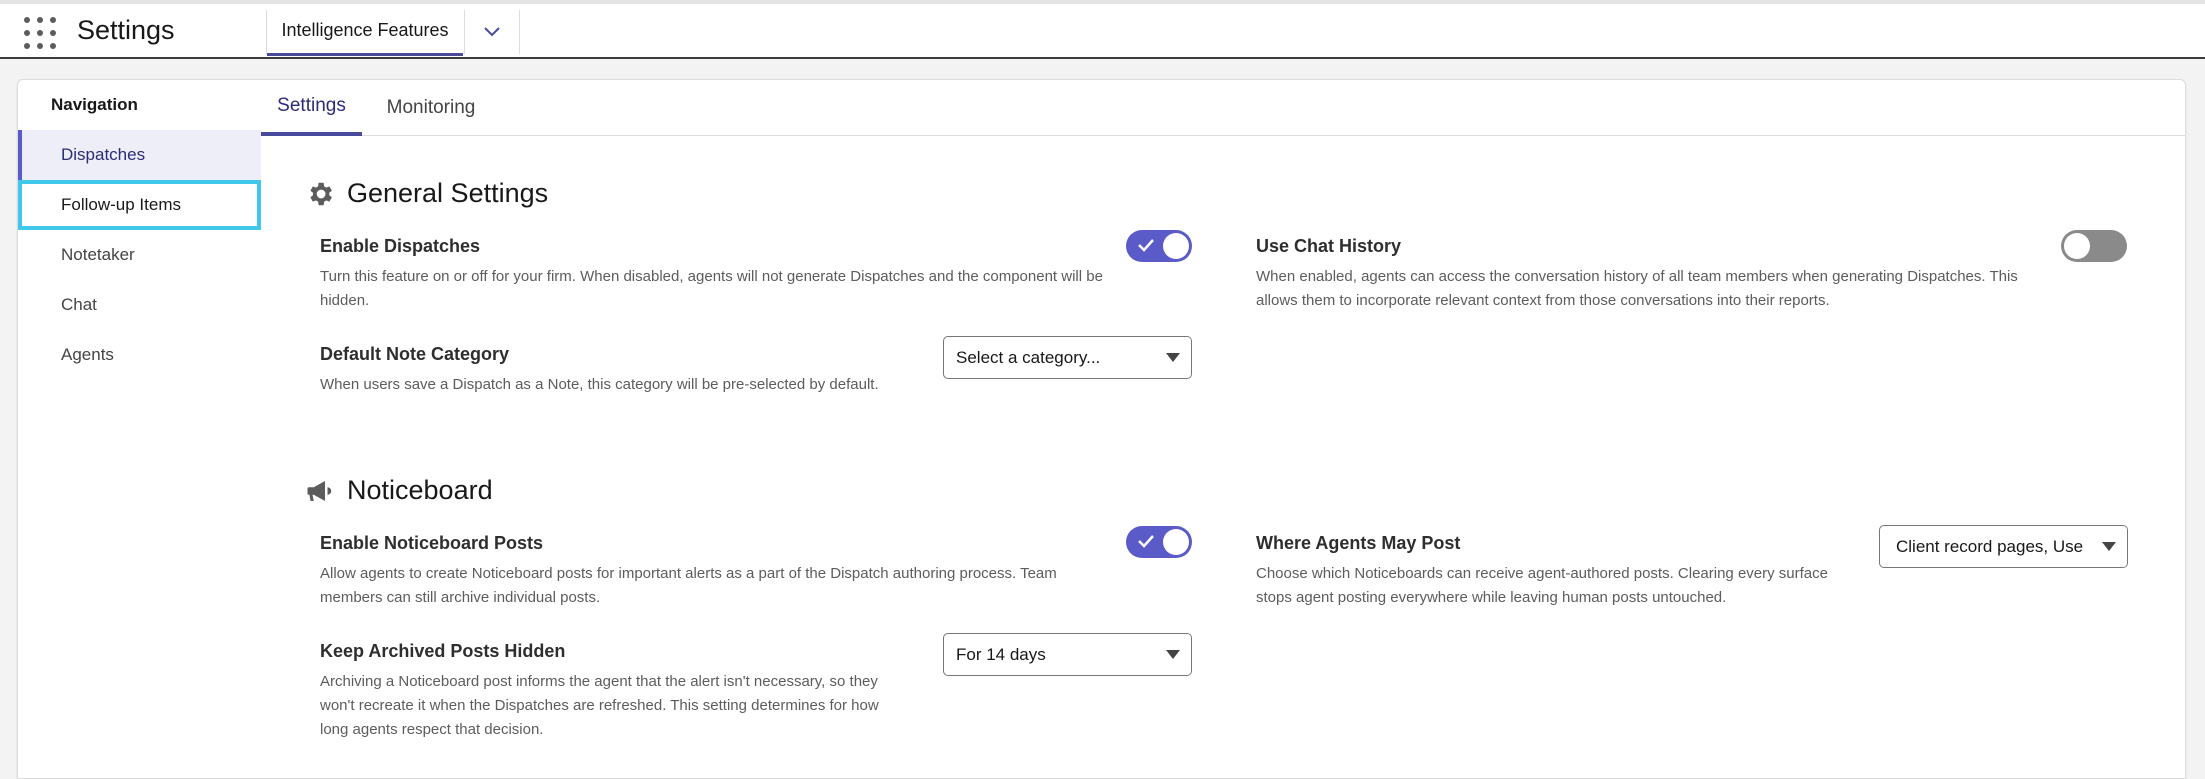 The image size is (2205, 779). I want to click on chevron-down-icon, so click(492, 32).